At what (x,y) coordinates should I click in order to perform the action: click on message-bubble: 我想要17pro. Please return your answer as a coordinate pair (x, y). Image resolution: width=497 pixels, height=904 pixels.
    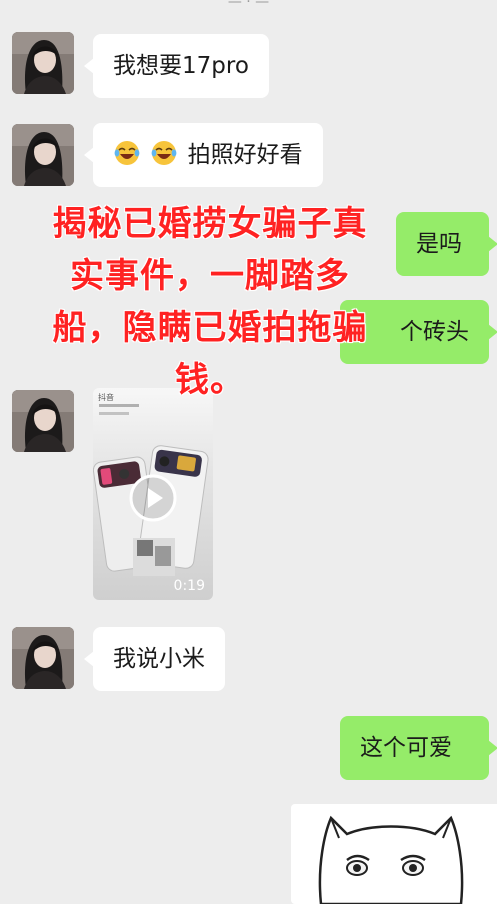
    Looking at the image, I should click on (176, 66).